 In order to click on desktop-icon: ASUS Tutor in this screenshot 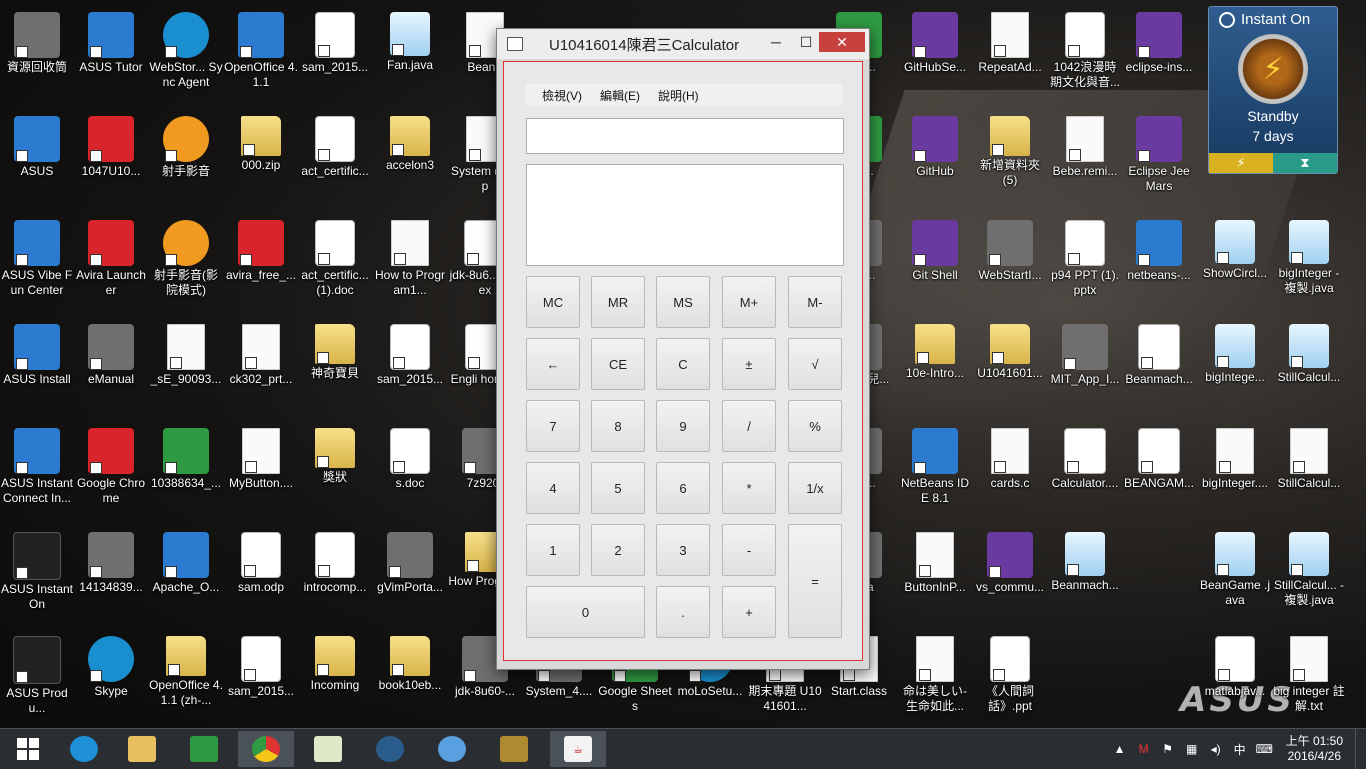, I will do `click(111, 56)`.